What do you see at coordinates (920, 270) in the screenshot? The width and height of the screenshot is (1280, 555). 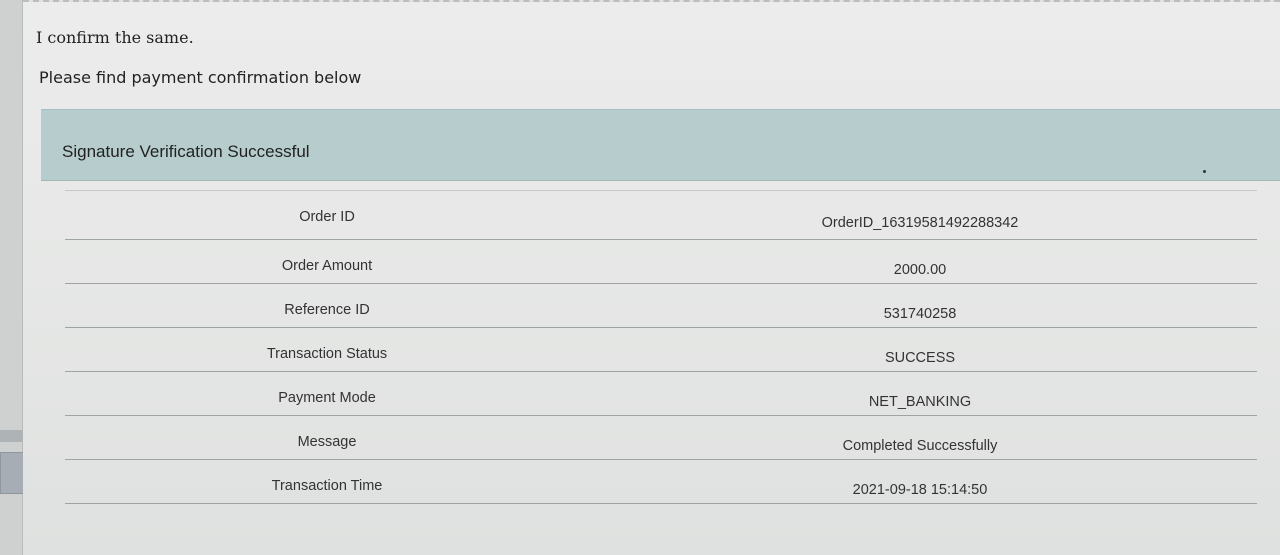 I see `order-amount-value: 2000.00` at bounding box center [920, 270].